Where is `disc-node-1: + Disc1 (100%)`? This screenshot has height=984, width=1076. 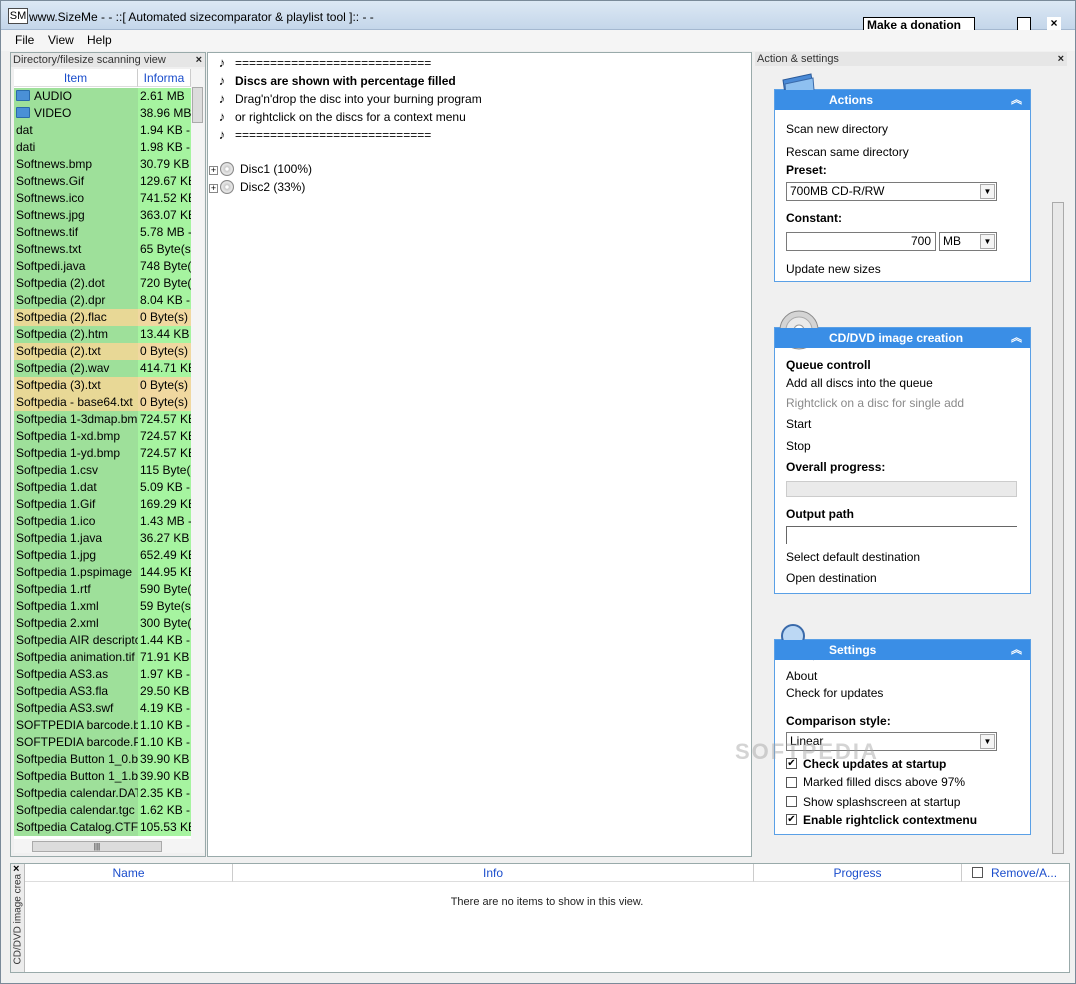 disc-node-1: + Disc1 (100%) is located at coordinates (260, 169).